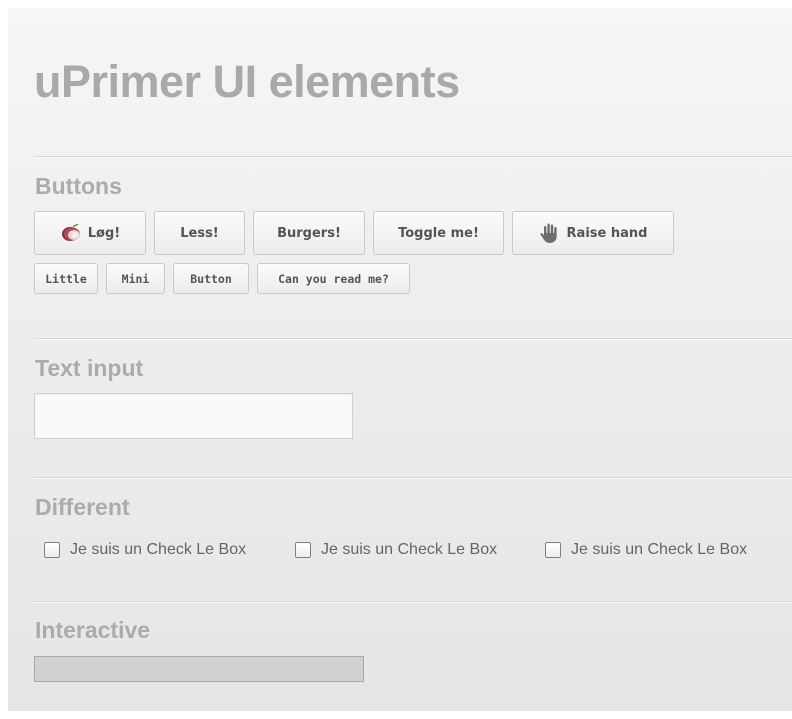 This screenshot has width=792, height=719. Describe the element at coordinates (78, 186) in the screenshot. I see `section-title-buttons: Buttons` at that location.